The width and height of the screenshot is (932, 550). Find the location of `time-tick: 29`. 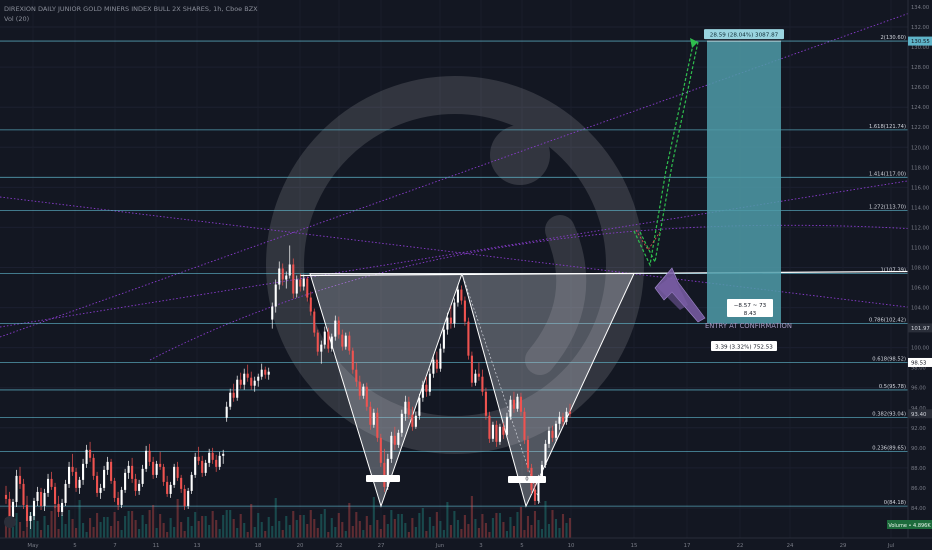

time-tick: 29 is located at coordinates (843, 546).